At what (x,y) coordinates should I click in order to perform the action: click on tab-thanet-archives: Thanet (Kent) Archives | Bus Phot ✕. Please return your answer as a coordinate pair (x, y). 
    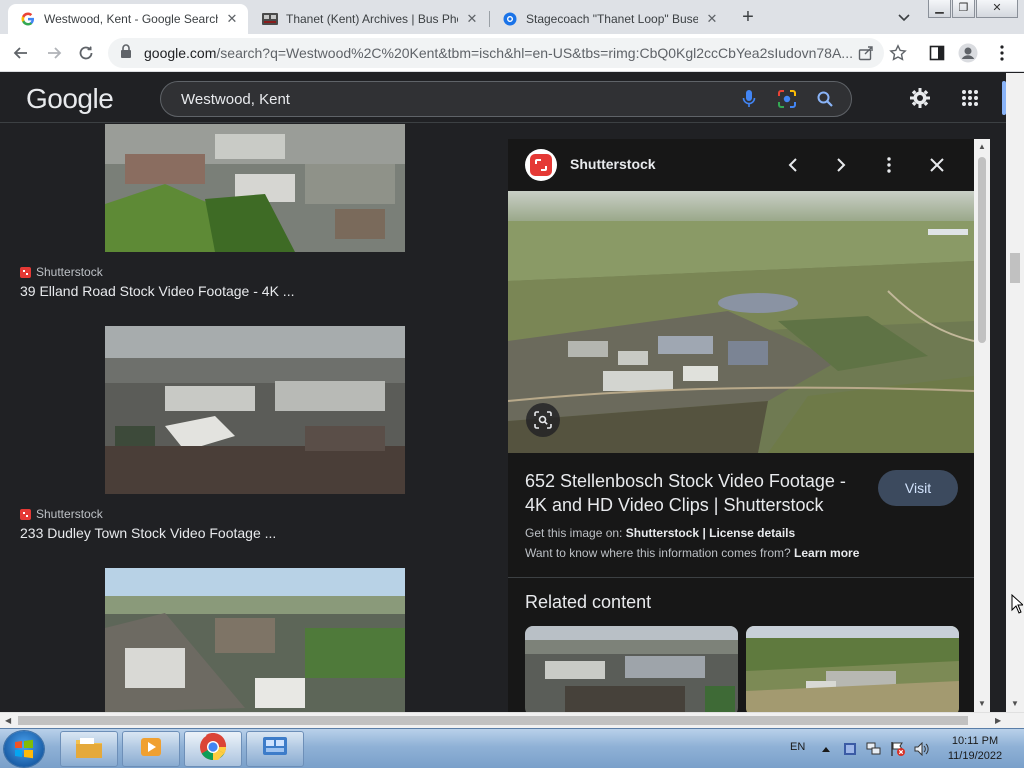
    Looking at the image, I should click on (369, 19).